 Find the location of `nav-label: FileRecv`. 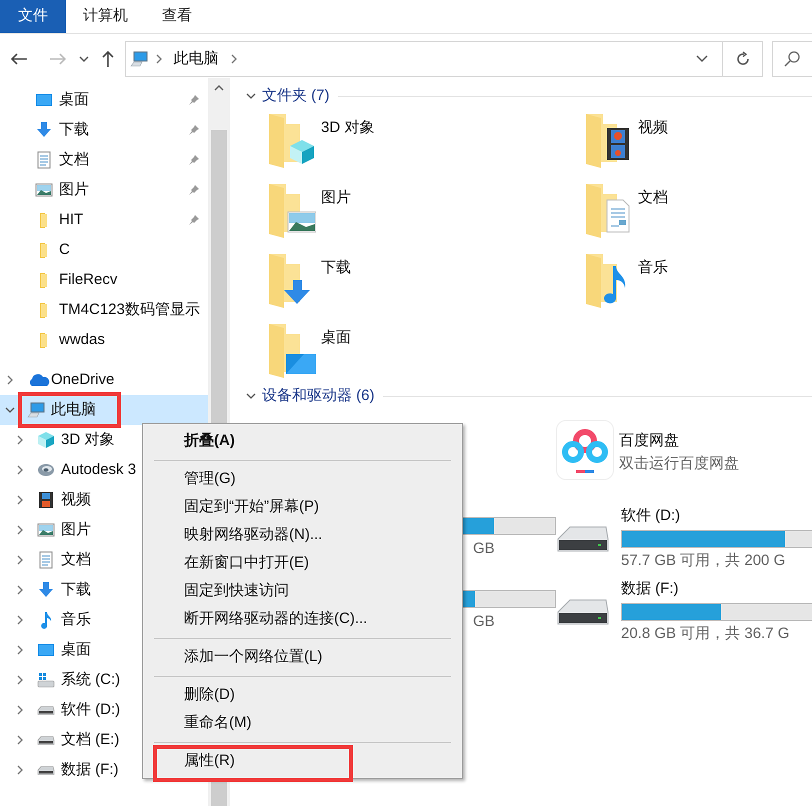

nav-label: FileRecv is located at coordinates (88, 280).